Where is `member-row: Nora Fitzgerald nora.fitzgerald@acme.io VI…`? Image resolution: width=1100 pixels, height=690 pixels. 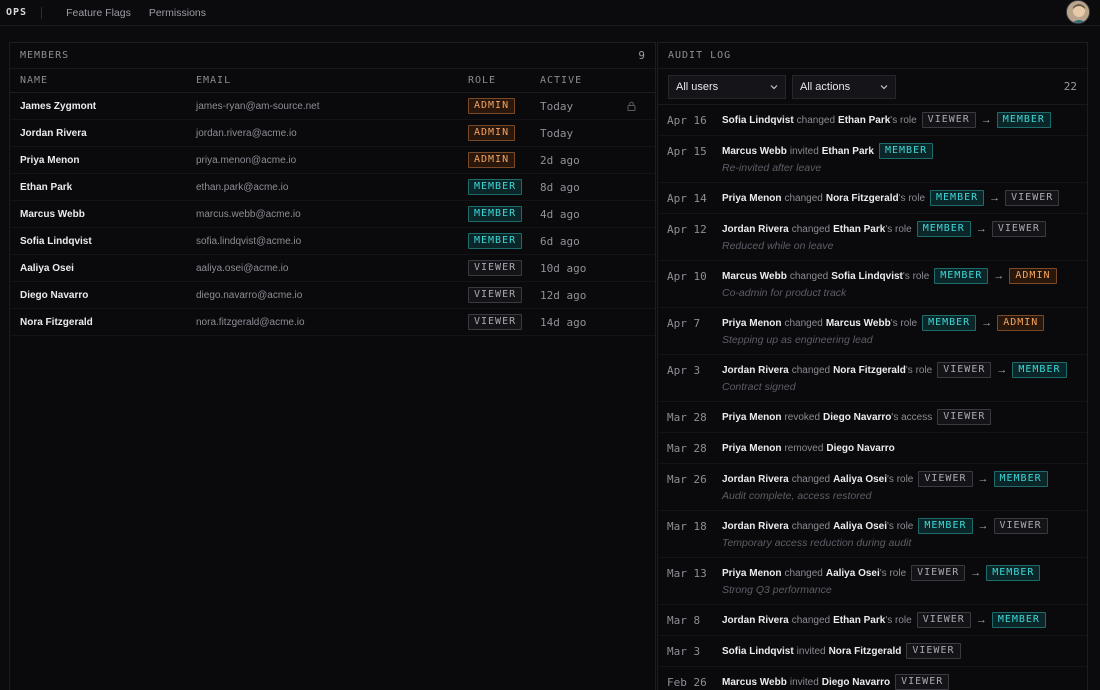 member-row: Nora Fitzgerald nora.fitzgerald@acme.io VI… is located at coordinates (332, 322).